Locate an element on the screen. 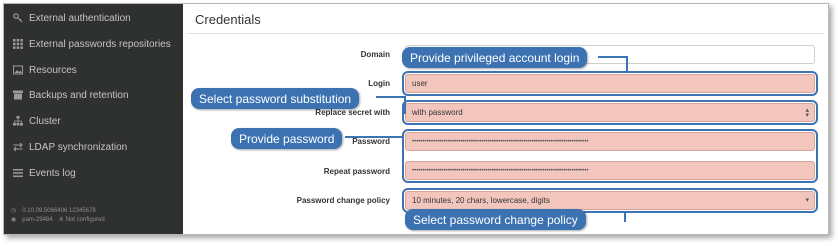 The width and height of the screenshot is (838, 246). policy-callout-line is located at coordinates (625, 217).